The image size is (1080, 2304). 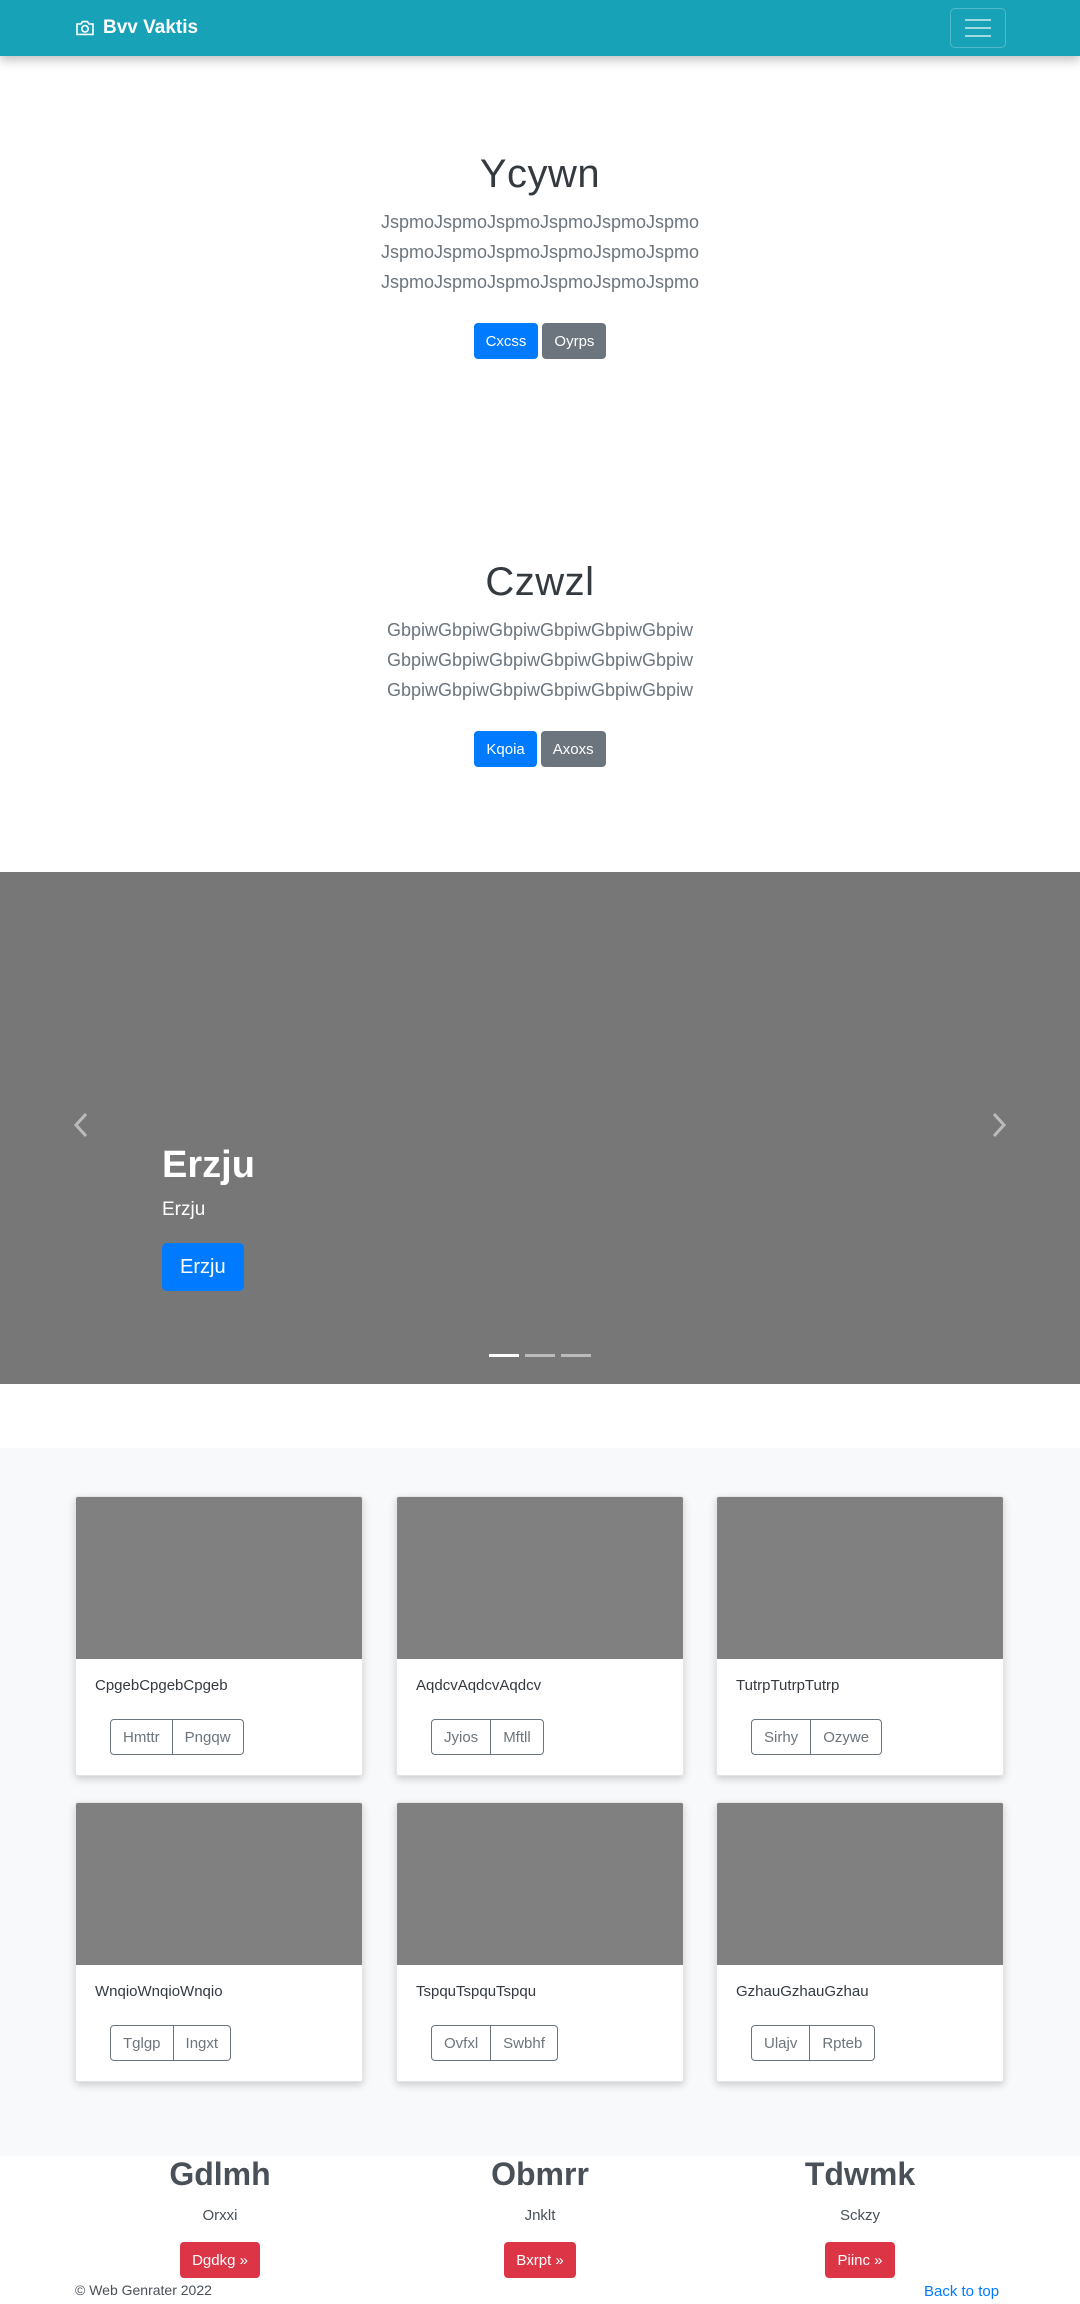 What do you see at coordinates (847, 1737) in the screenshot?
I see `card-button: Ozywe` at bounding box center [847, 1737].